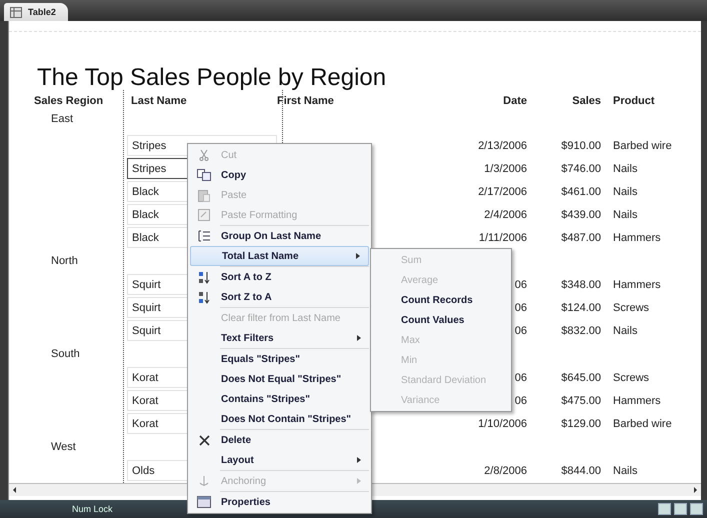  What do you see at coordinates (505, 470) in the screenshot?
I see `date-cell: 2/8/2006` at bounding box center [505, 470].